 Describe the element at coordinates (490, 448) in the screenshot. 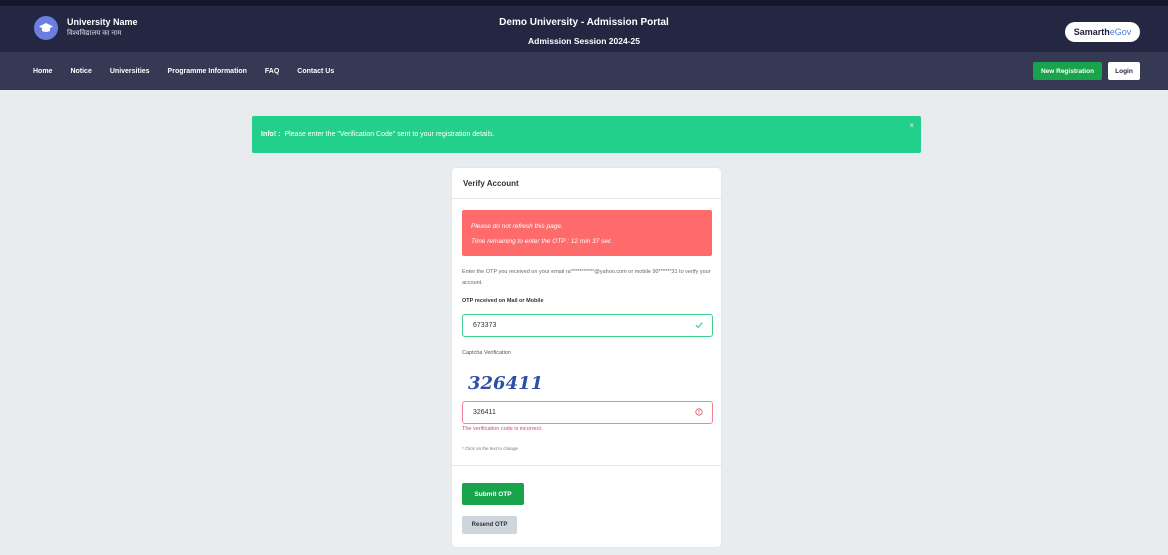

I see `captcha-hint: * Click on the text to change` at that location.